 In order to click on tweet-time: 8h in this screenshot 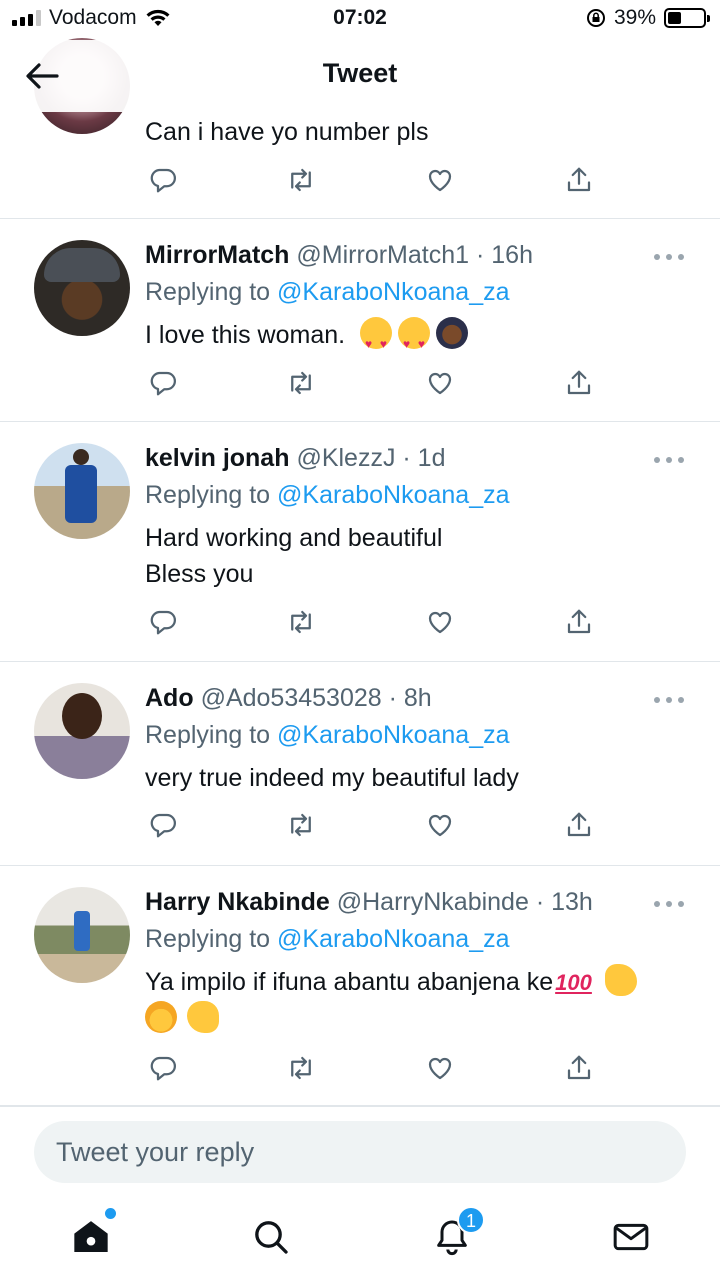, I will do `click(417, 698)`.